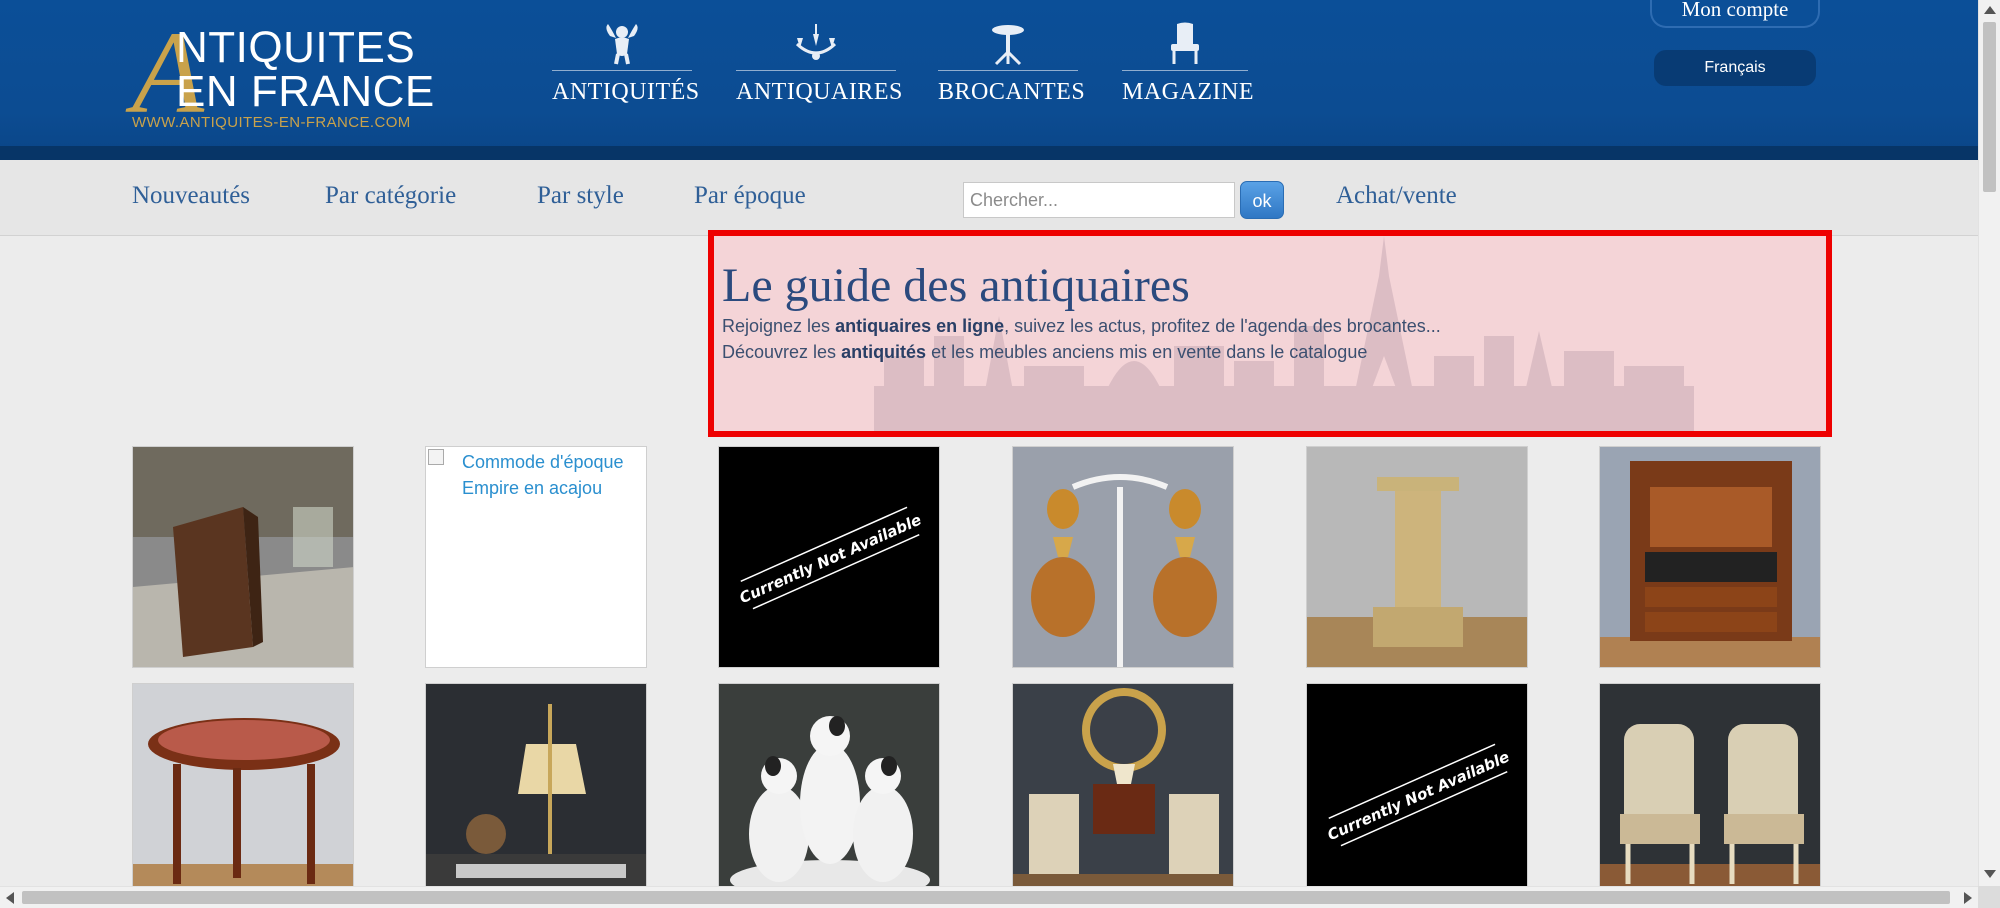  I want to click on product-photo-pair-armchairs, so click(1710, 794).